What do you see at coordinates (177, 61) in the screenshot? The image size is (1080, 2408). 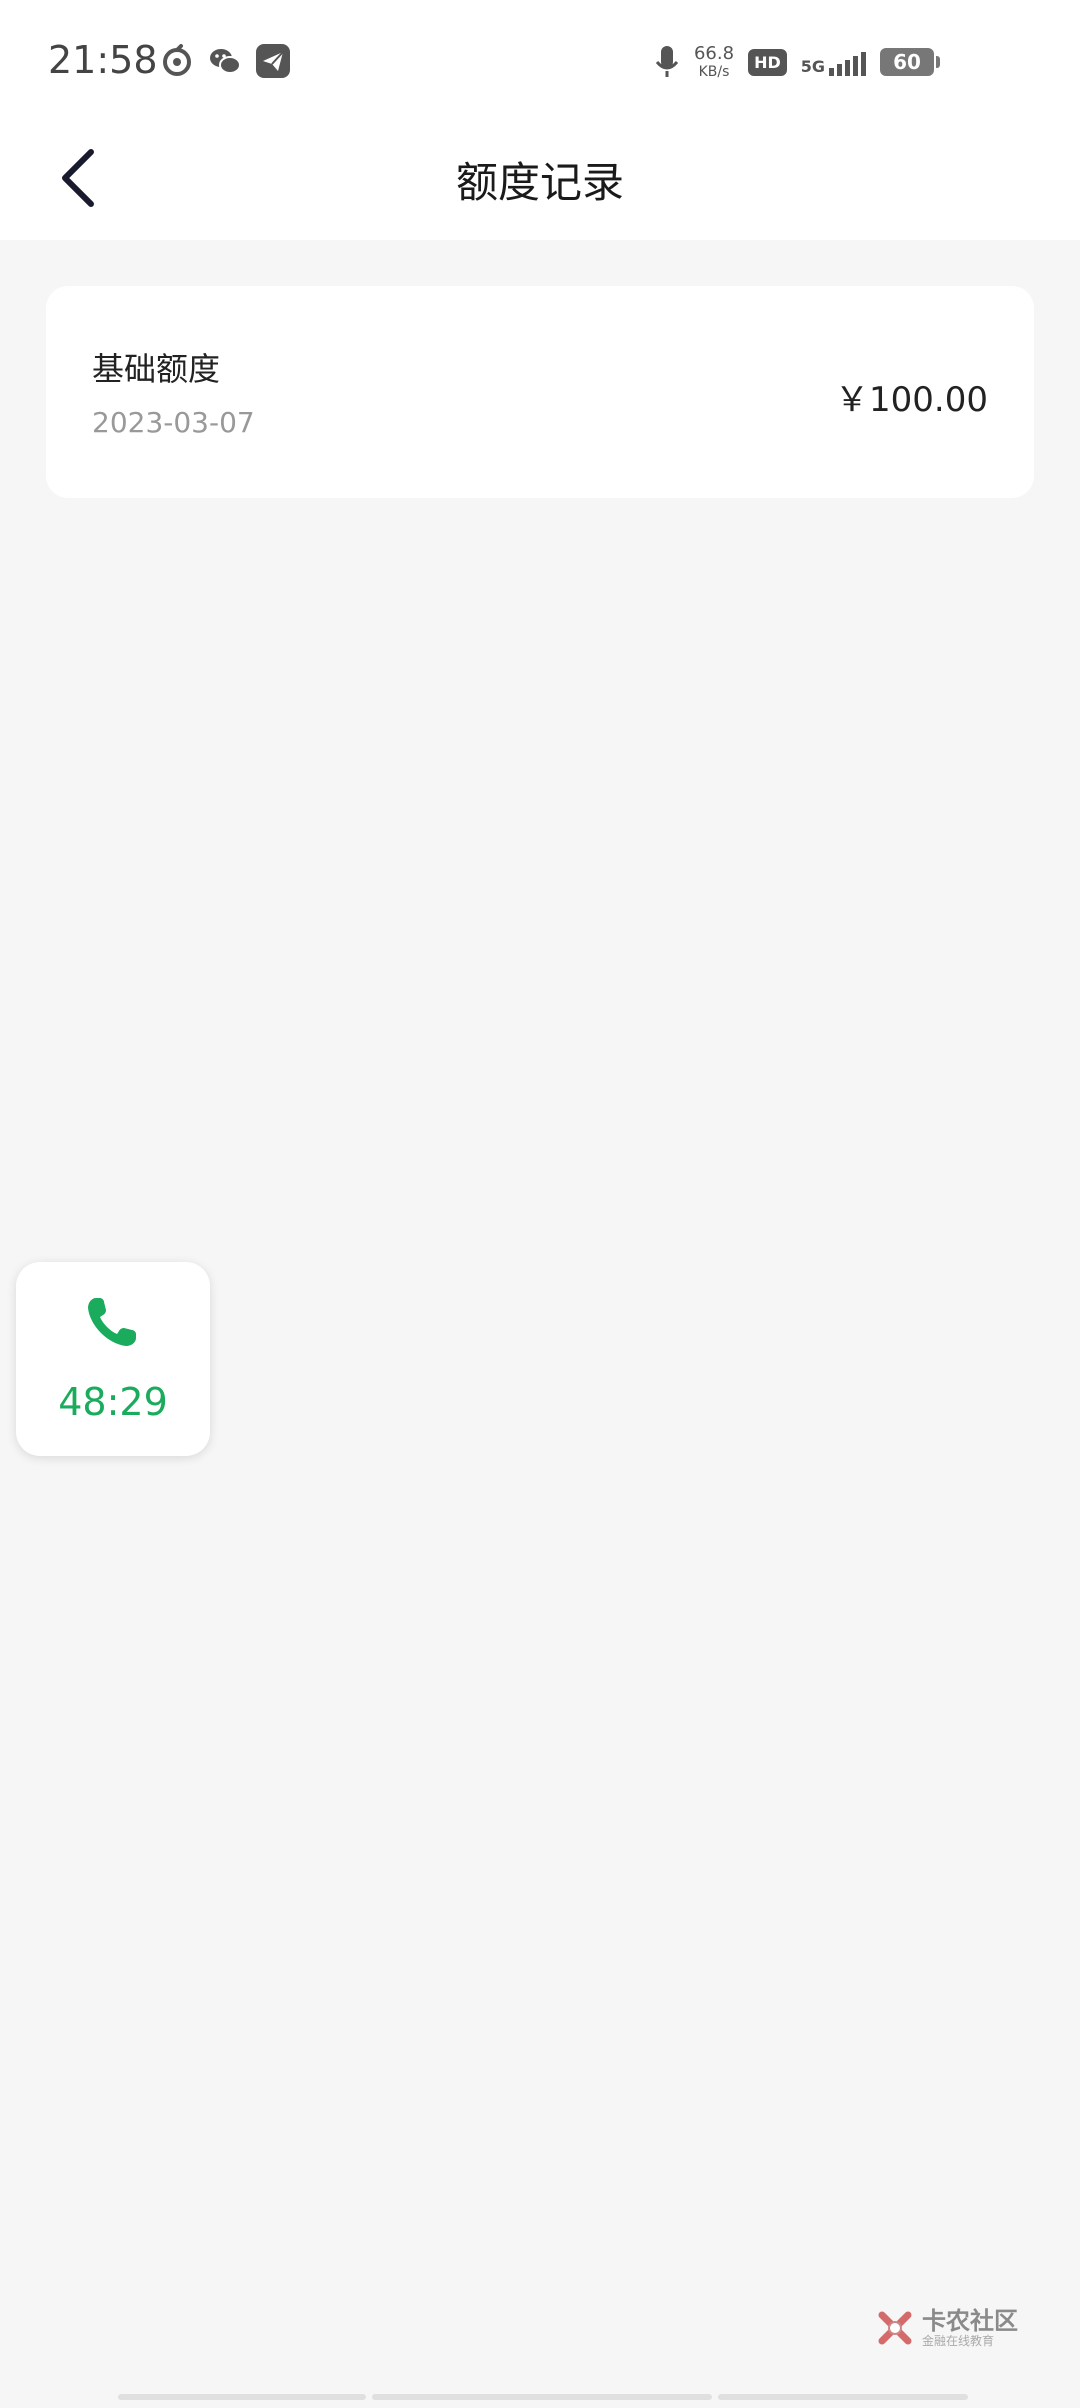 I see `netease-music-icon` at bounding box center [177, 61].